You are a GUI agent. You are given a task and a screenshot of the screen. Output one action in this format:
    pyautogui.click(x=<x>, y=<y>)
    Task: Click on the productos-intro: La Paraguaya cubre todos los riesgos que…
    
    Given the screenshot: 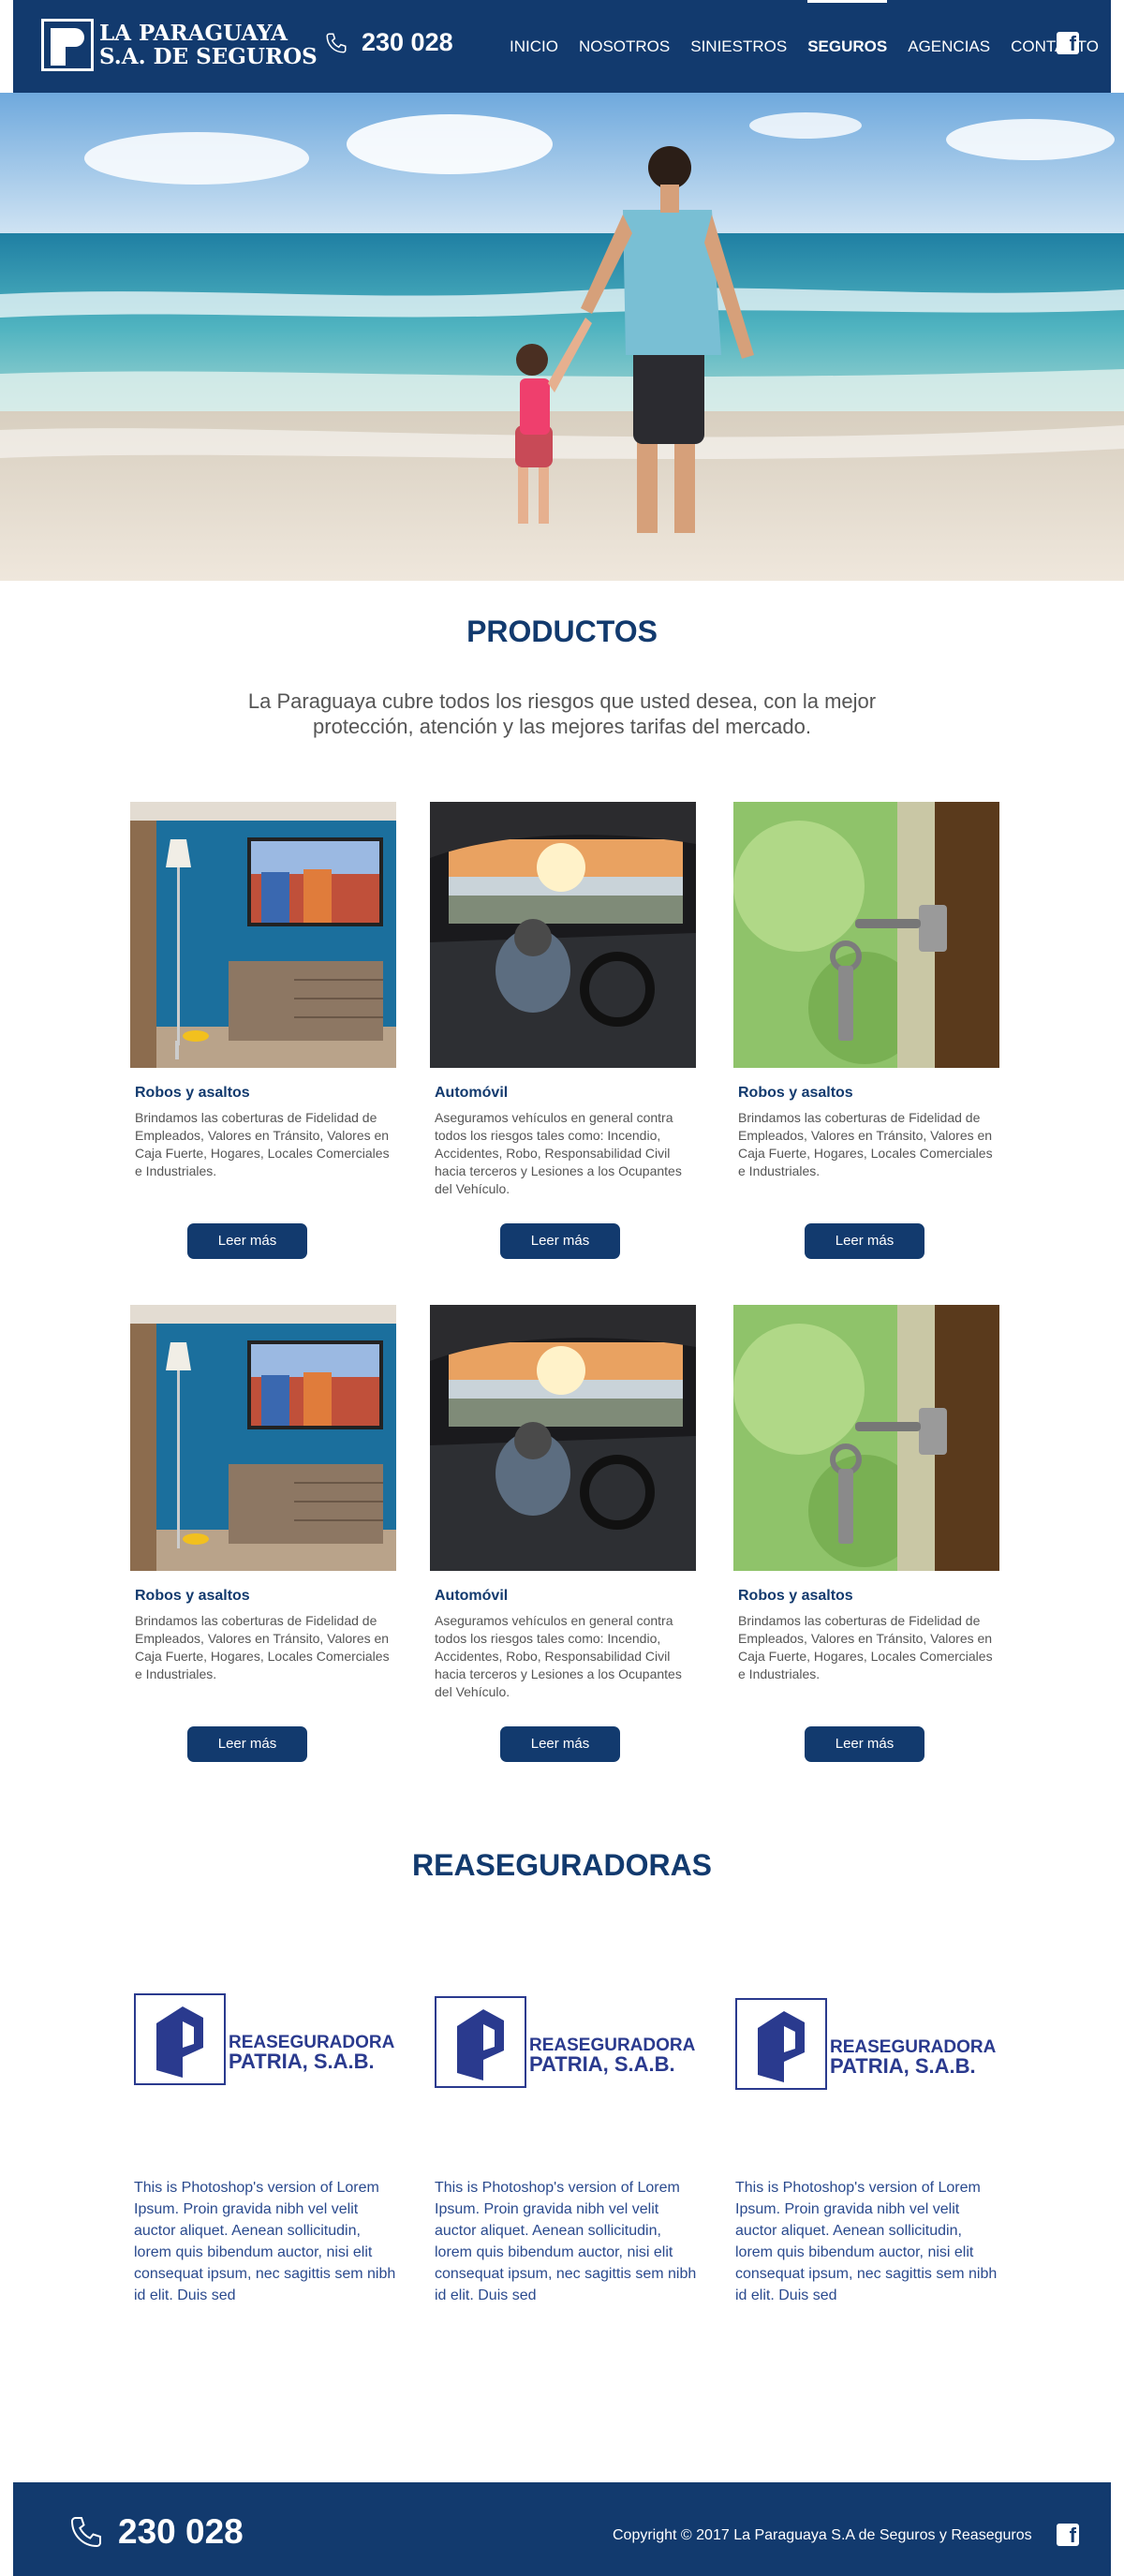 What is the action you would take?
    pyautogui.click(x=562, y=713)
    